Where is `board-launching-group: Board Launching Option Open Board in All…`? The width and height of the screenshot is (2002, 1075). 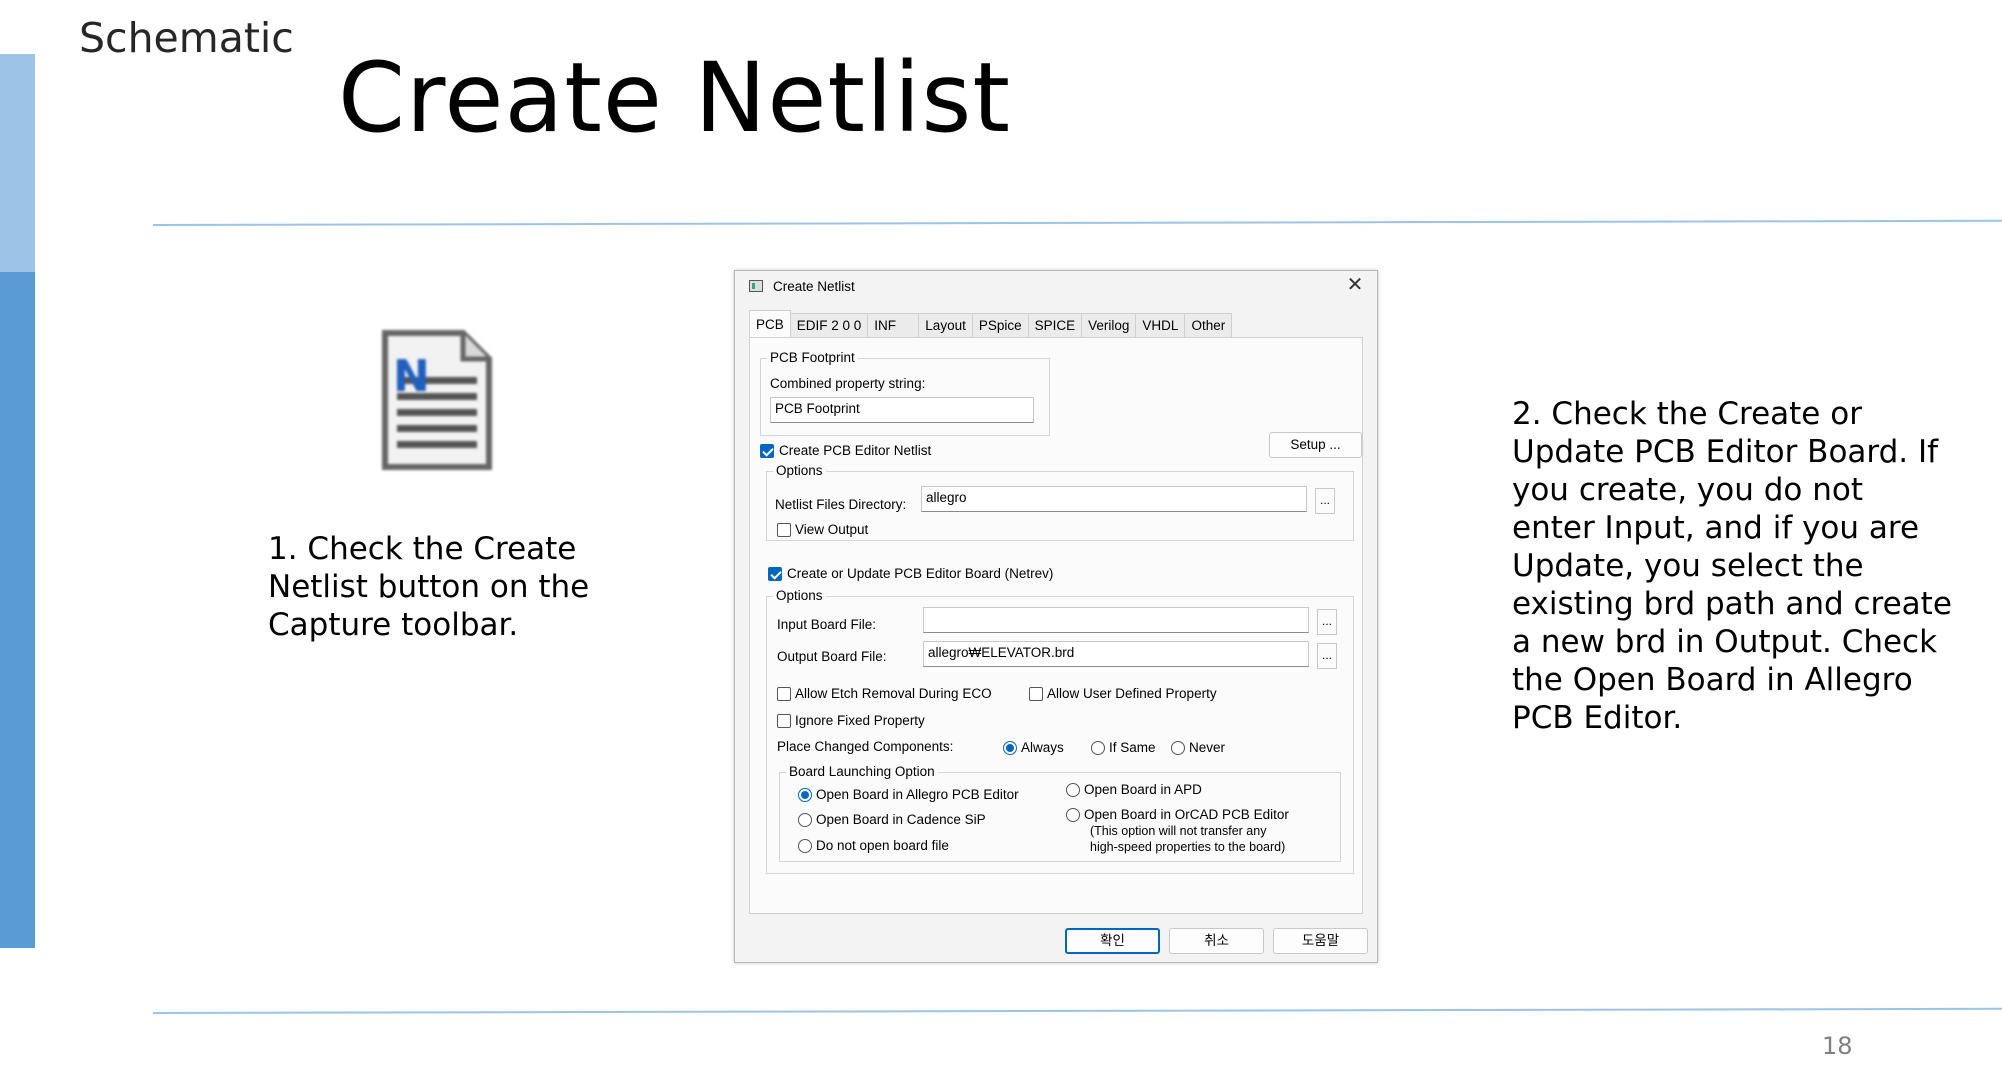
board-launching-group: Board Launching Option Open Board in All… is located at coordinates (1060, 813).